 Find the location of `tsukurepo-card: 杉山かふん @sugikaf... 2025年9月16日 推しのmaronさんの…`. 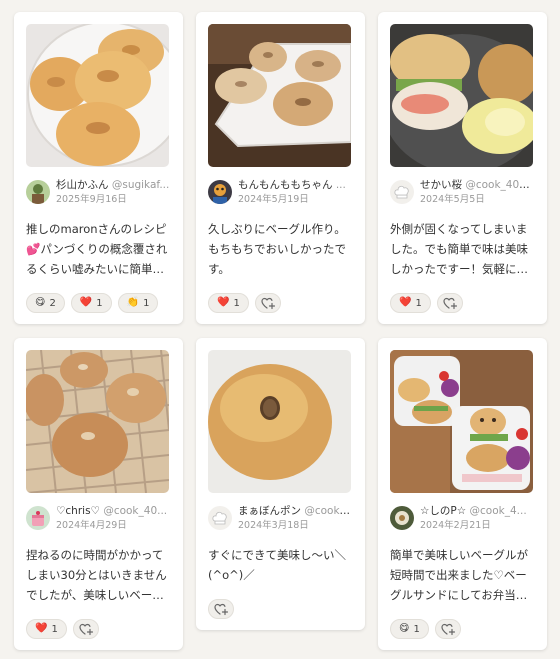

tsukurepo-card: 杉山かふん @sugikaf... 2025年9月16日 推しのmaronさんの… is located at coordinates (98, 168).